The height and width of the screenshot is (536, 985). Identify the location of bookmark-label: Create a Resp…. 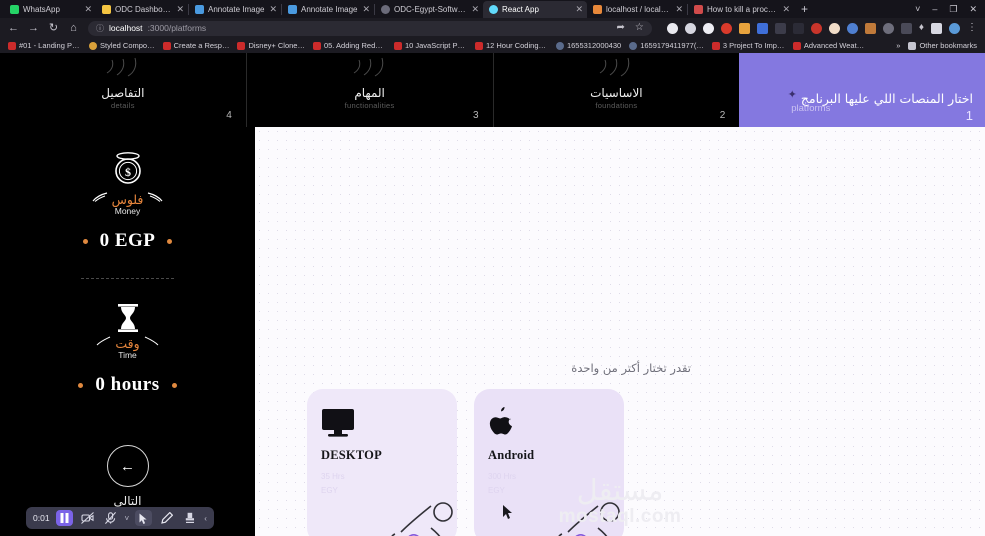
(201, 45).